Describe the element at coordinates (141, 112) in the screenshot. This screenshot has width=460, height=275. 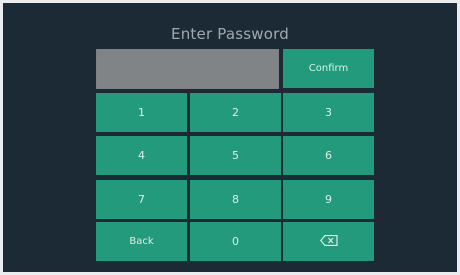
I see `key-1-button: 1` at that location.